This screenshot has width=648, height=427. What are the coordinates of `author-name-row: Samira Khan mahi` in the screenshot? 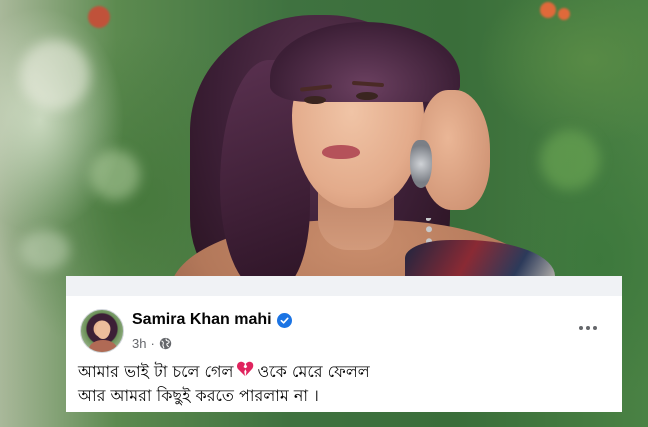 It's located at (212, 320).